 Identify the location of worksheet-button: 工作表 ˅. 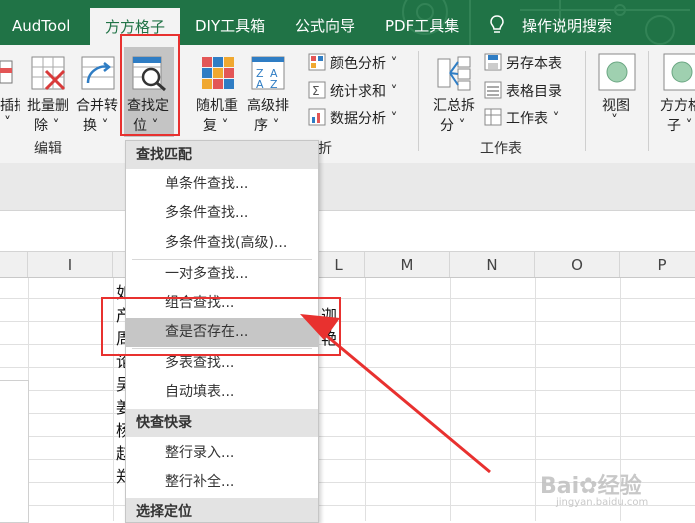
(532, 118).